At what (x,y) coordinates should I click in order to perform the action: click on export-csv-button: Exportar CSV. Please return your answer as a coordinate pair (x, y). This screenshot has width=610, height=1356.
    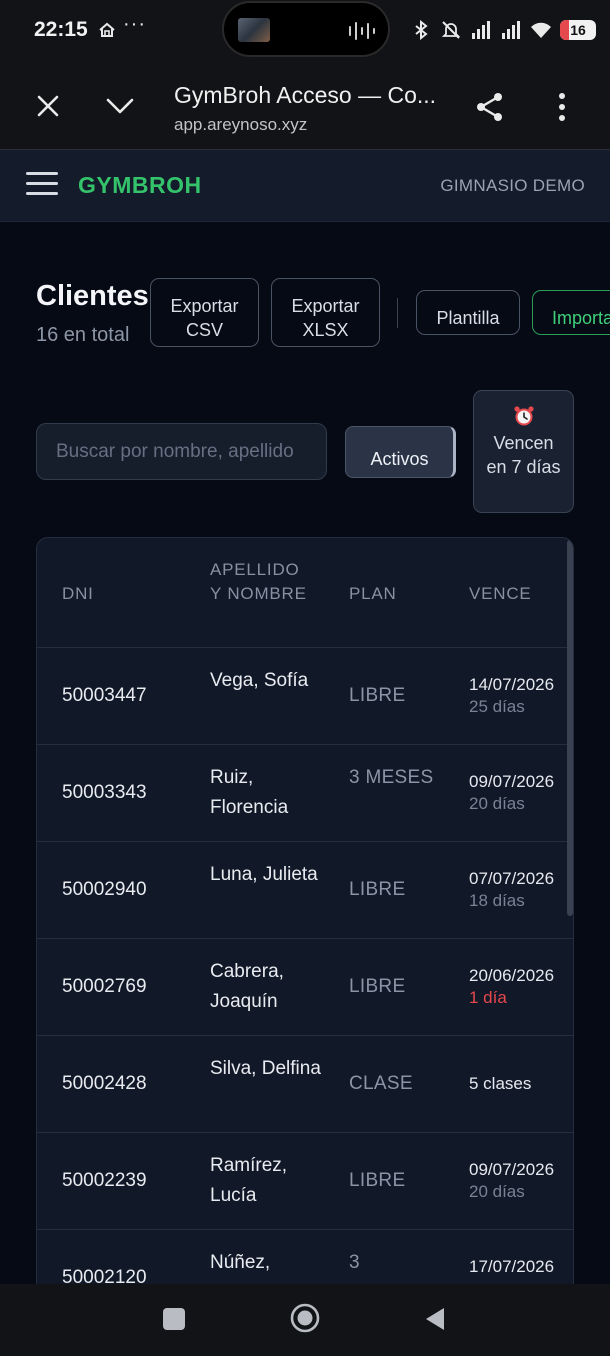
    Looking at the image, I should click on (204, 312).